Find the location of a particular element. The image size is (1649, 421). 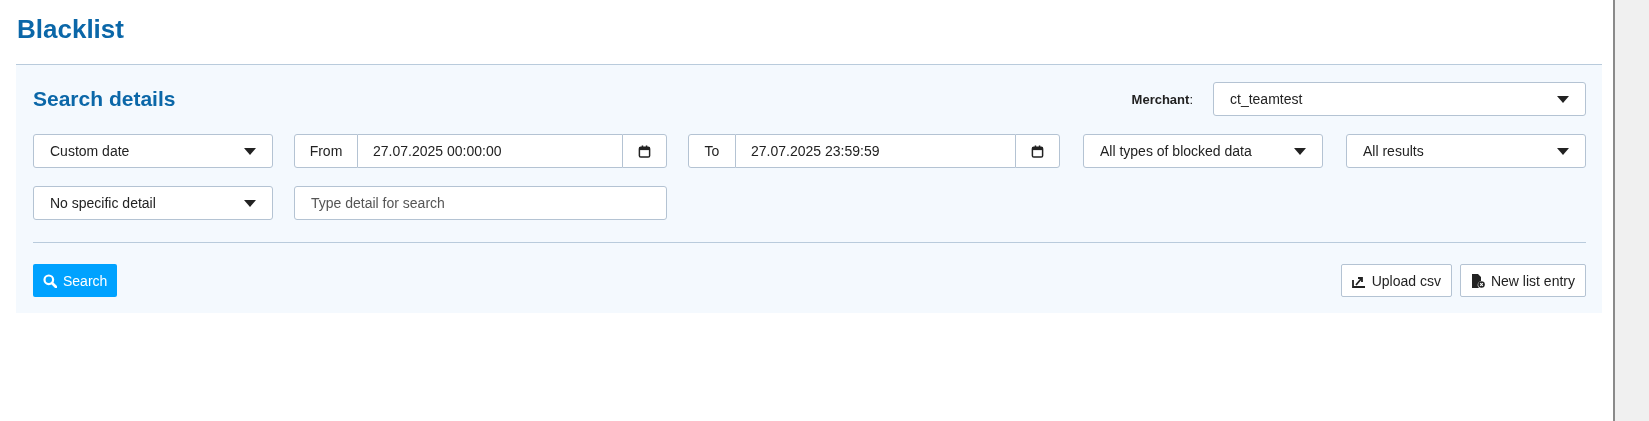

panel-title: Search details is located at coordinates (104, 99).